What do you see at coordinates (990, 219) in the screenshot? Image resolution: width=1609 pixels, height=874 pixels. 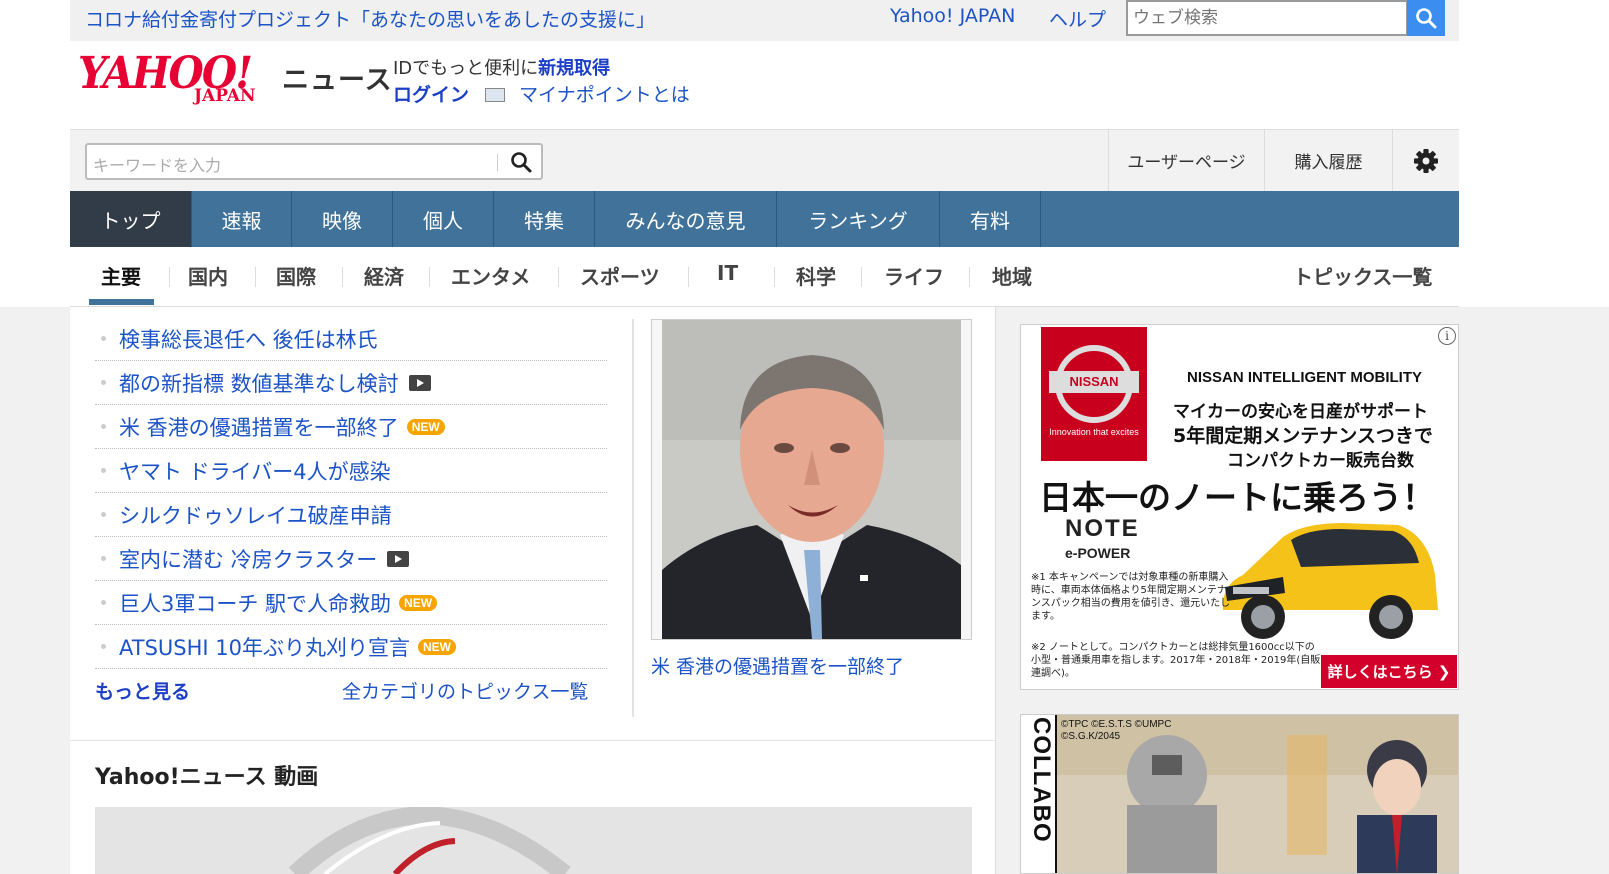 I see `nav-paid: 有料` at bounding box center [990, 219].